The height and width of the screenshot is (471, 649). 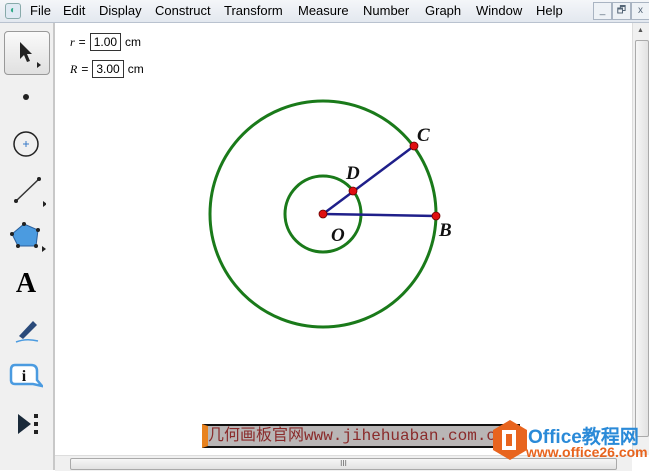 I want to click on information-tool: i, so click(x=26, y=377).